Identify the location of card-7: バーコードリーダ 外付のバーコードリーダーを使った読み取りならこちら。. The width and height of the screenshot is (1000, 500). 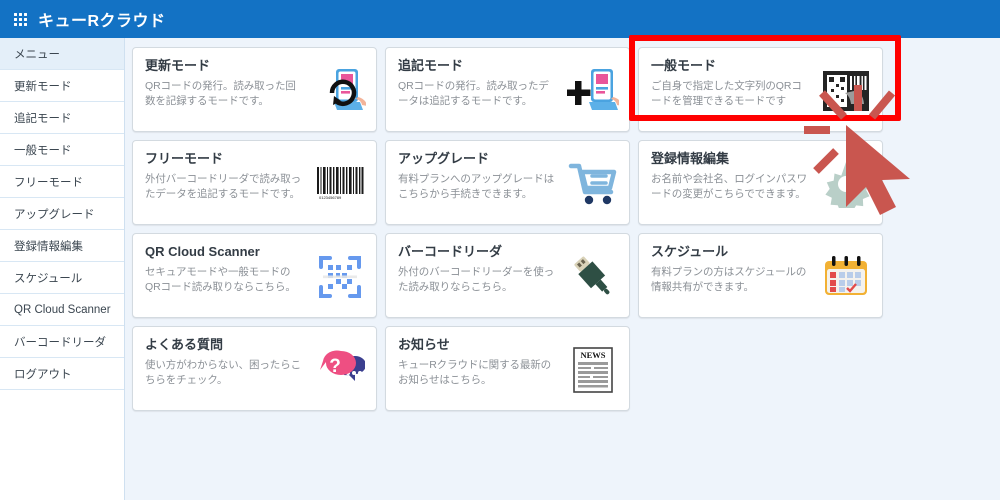
(507, 275).